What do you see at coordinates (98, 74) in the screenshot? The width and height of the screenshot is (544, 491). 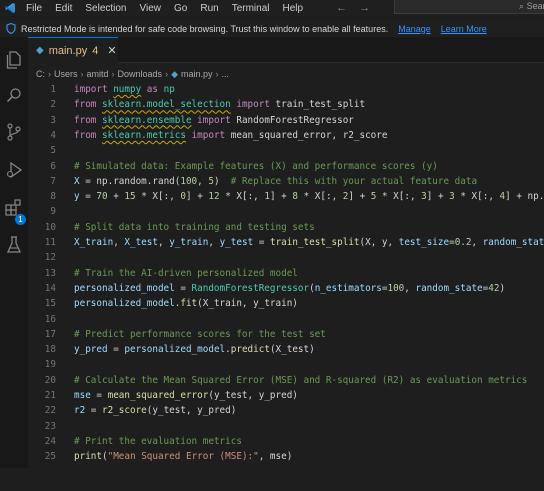 I see `breadcrumb-amitd: amitd` at bounding box center [98, 74].